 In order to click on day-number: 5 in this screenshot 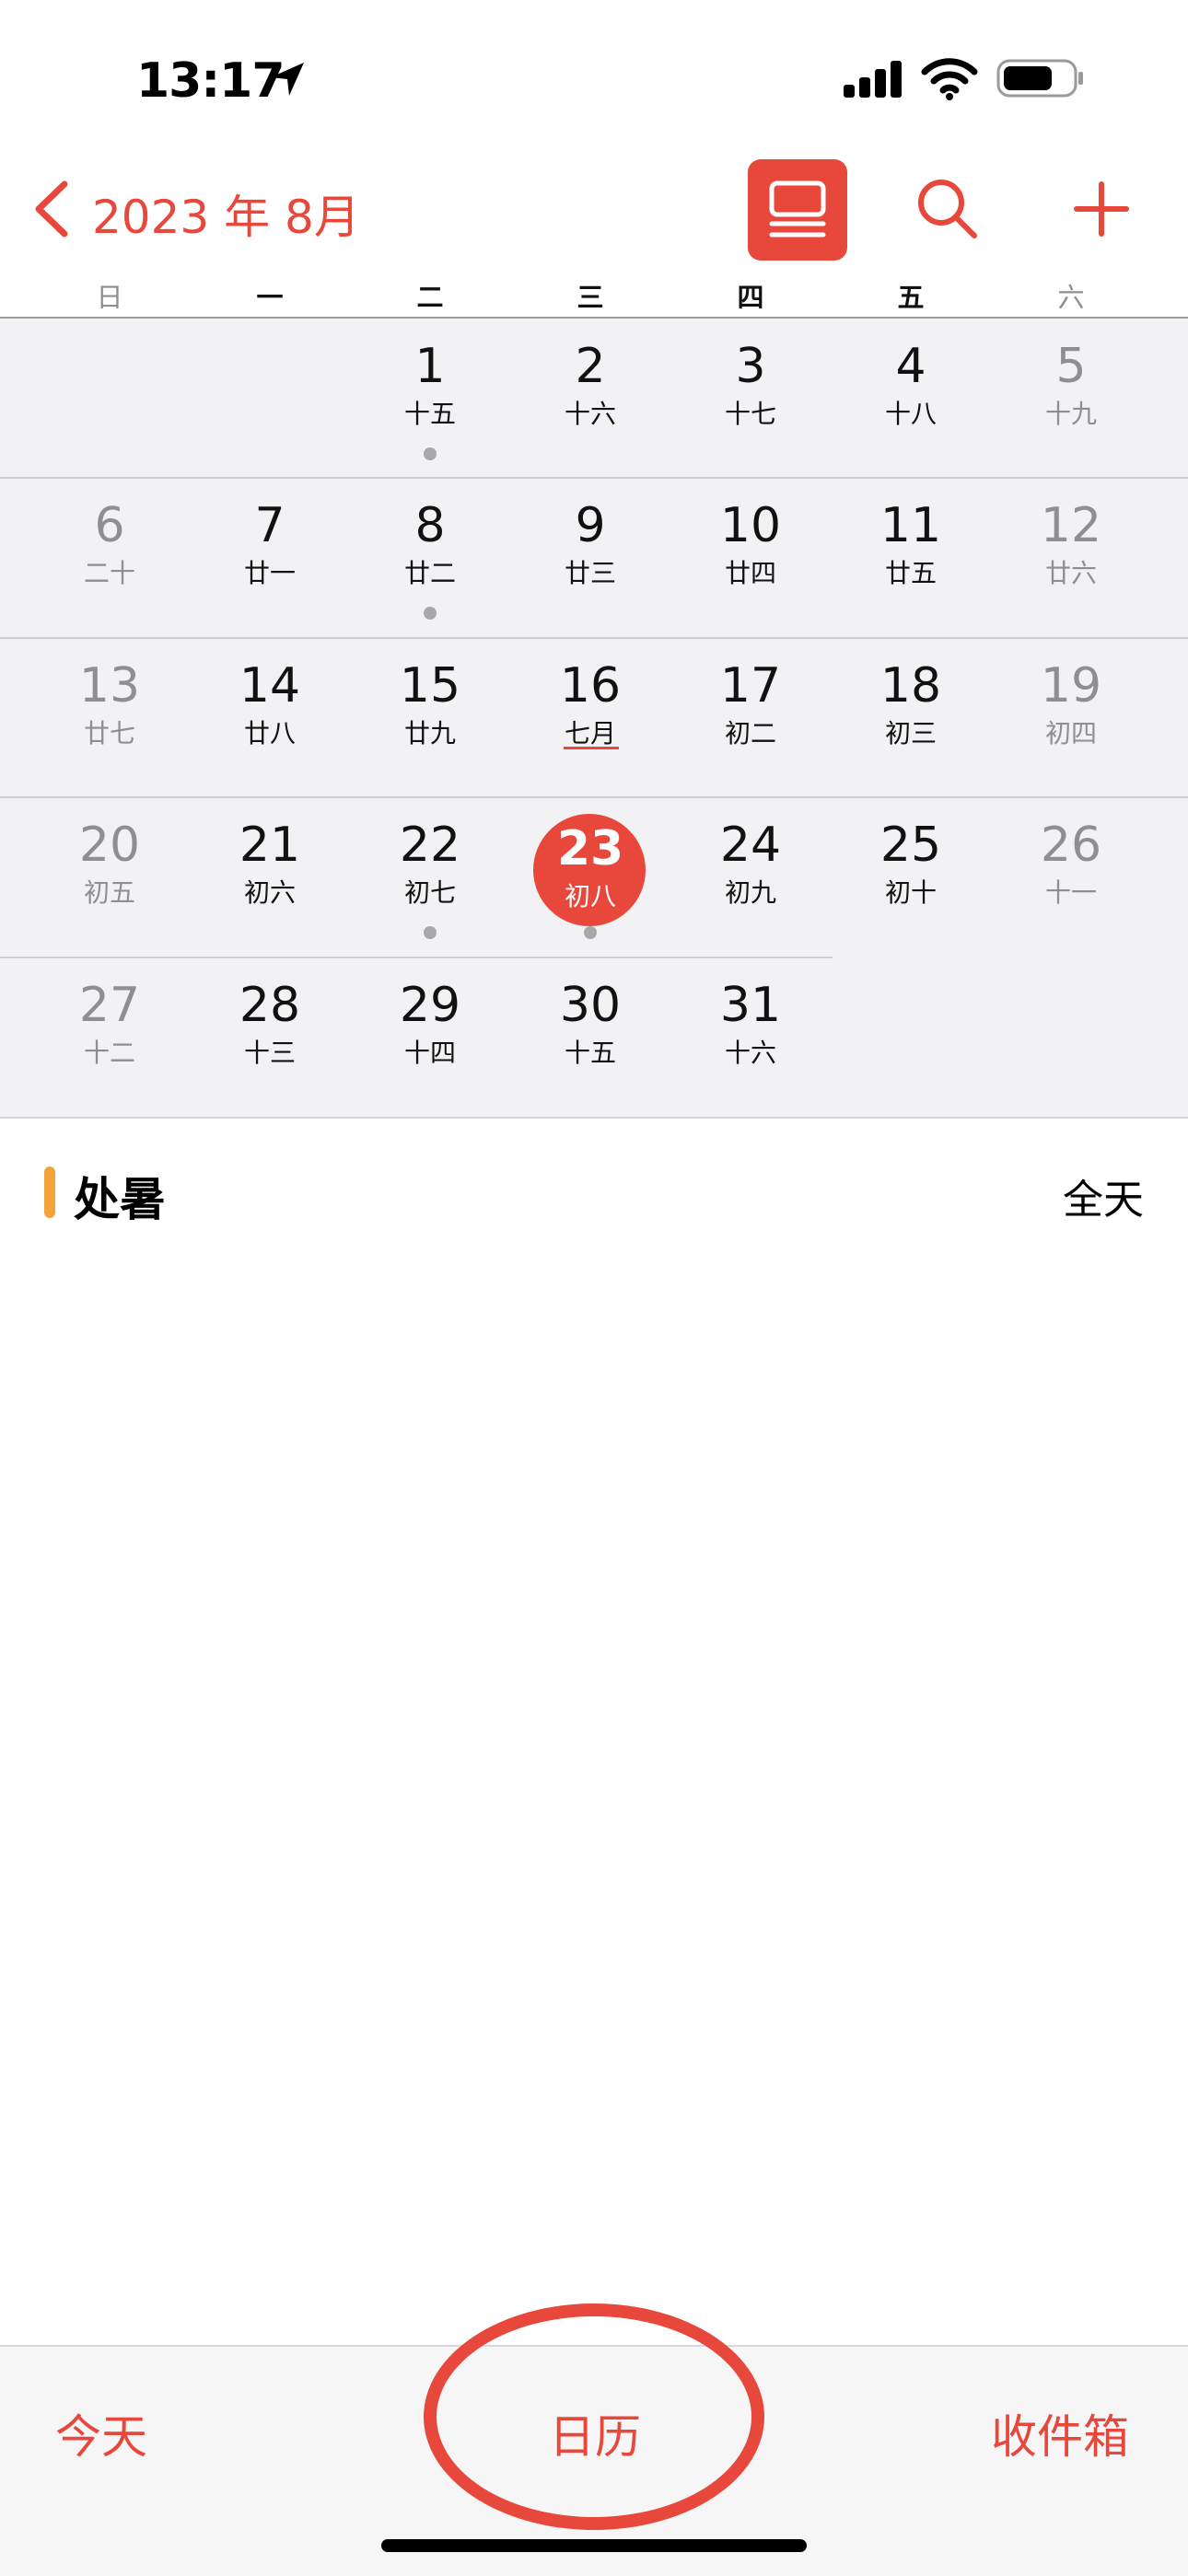, I will do `click(1071, 366)`.